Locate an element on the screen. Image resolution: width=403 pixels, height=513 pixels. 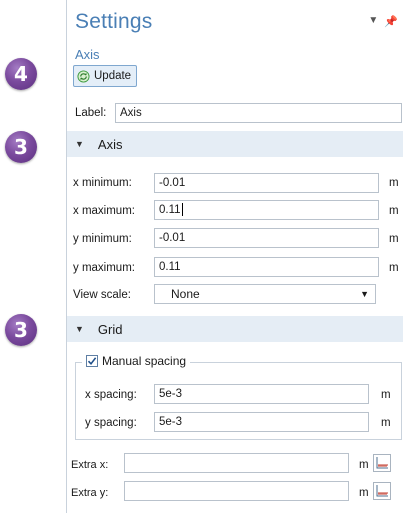
x-spacing-unit: m is located at coordinates (386, 395).